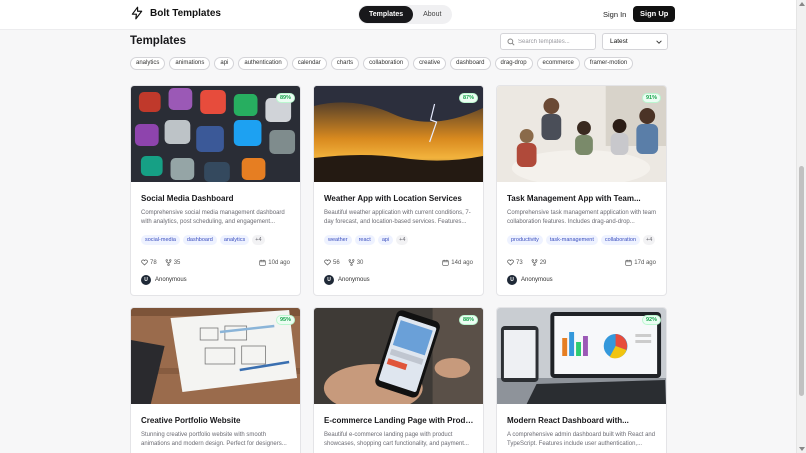  What do you see at coordinates (651, 98) in the screenshot?
I see `match-score-badge: 91%` at bounding box center [651, 98].